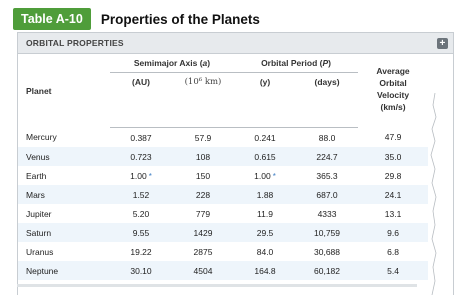 This screenshot has width=474, height=295. What do you see at coordinates (141, 251) in the screenshot?
I see `semimajor-au-cell: 19.22` at bounding box center [141, 251].